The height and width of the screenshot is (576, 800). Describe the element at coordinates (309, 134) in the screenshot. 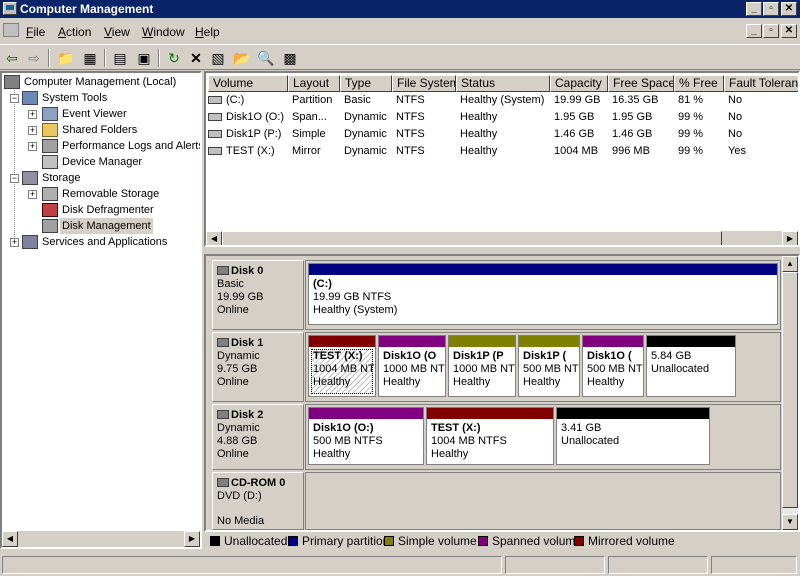

I see `volume-cell: Simple` at that location.